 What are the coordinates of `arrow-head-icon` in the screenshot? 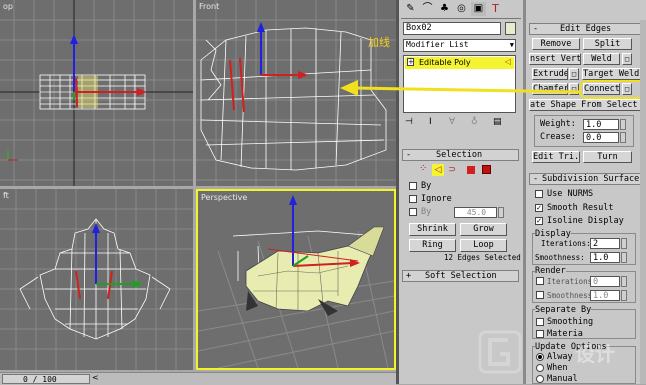 It's located at (349, 88).